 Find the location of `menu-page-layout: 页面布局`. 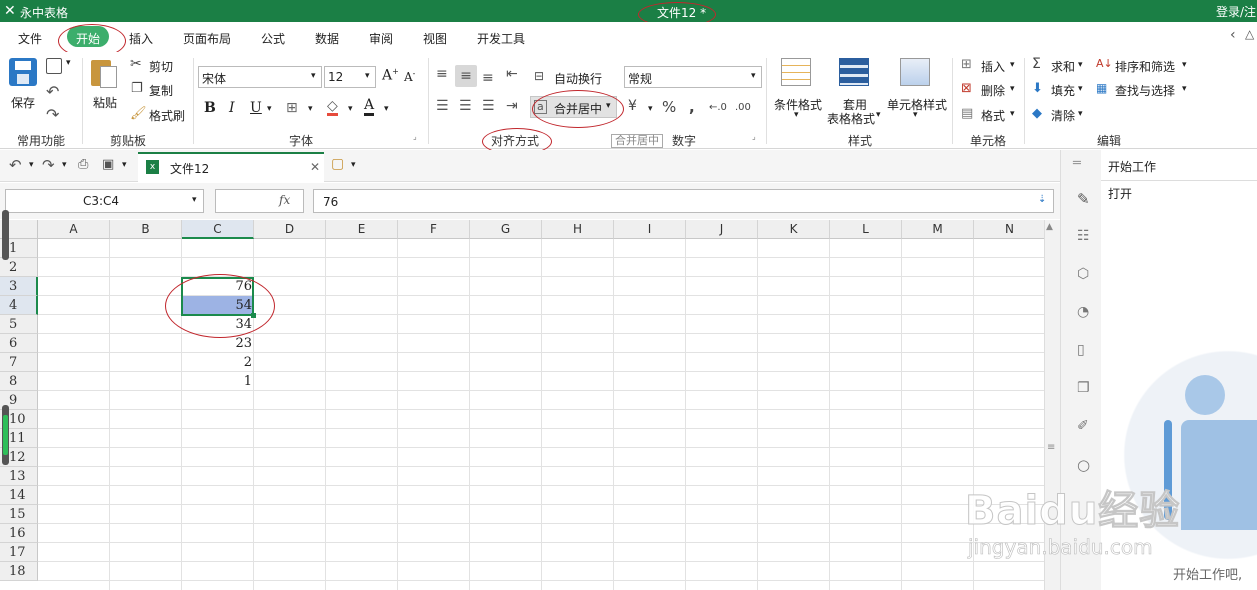

menu-page-layout: 页面布局 is located at coordinates (207, 38).